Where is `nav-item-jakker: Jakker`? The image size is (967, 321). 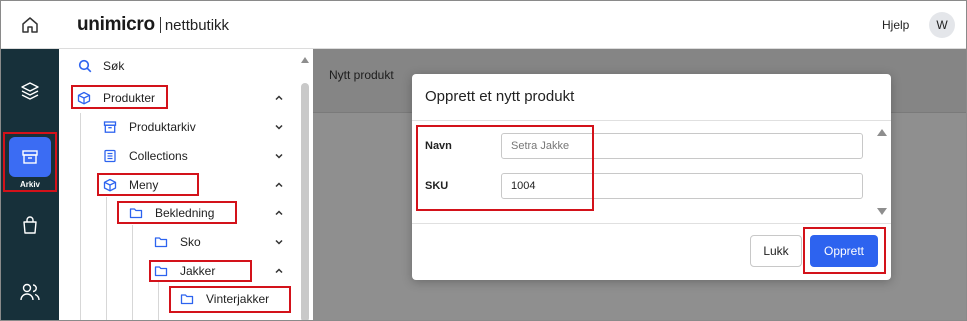 nav-item-jakker: Jakker is located at coordinates (179, 271).